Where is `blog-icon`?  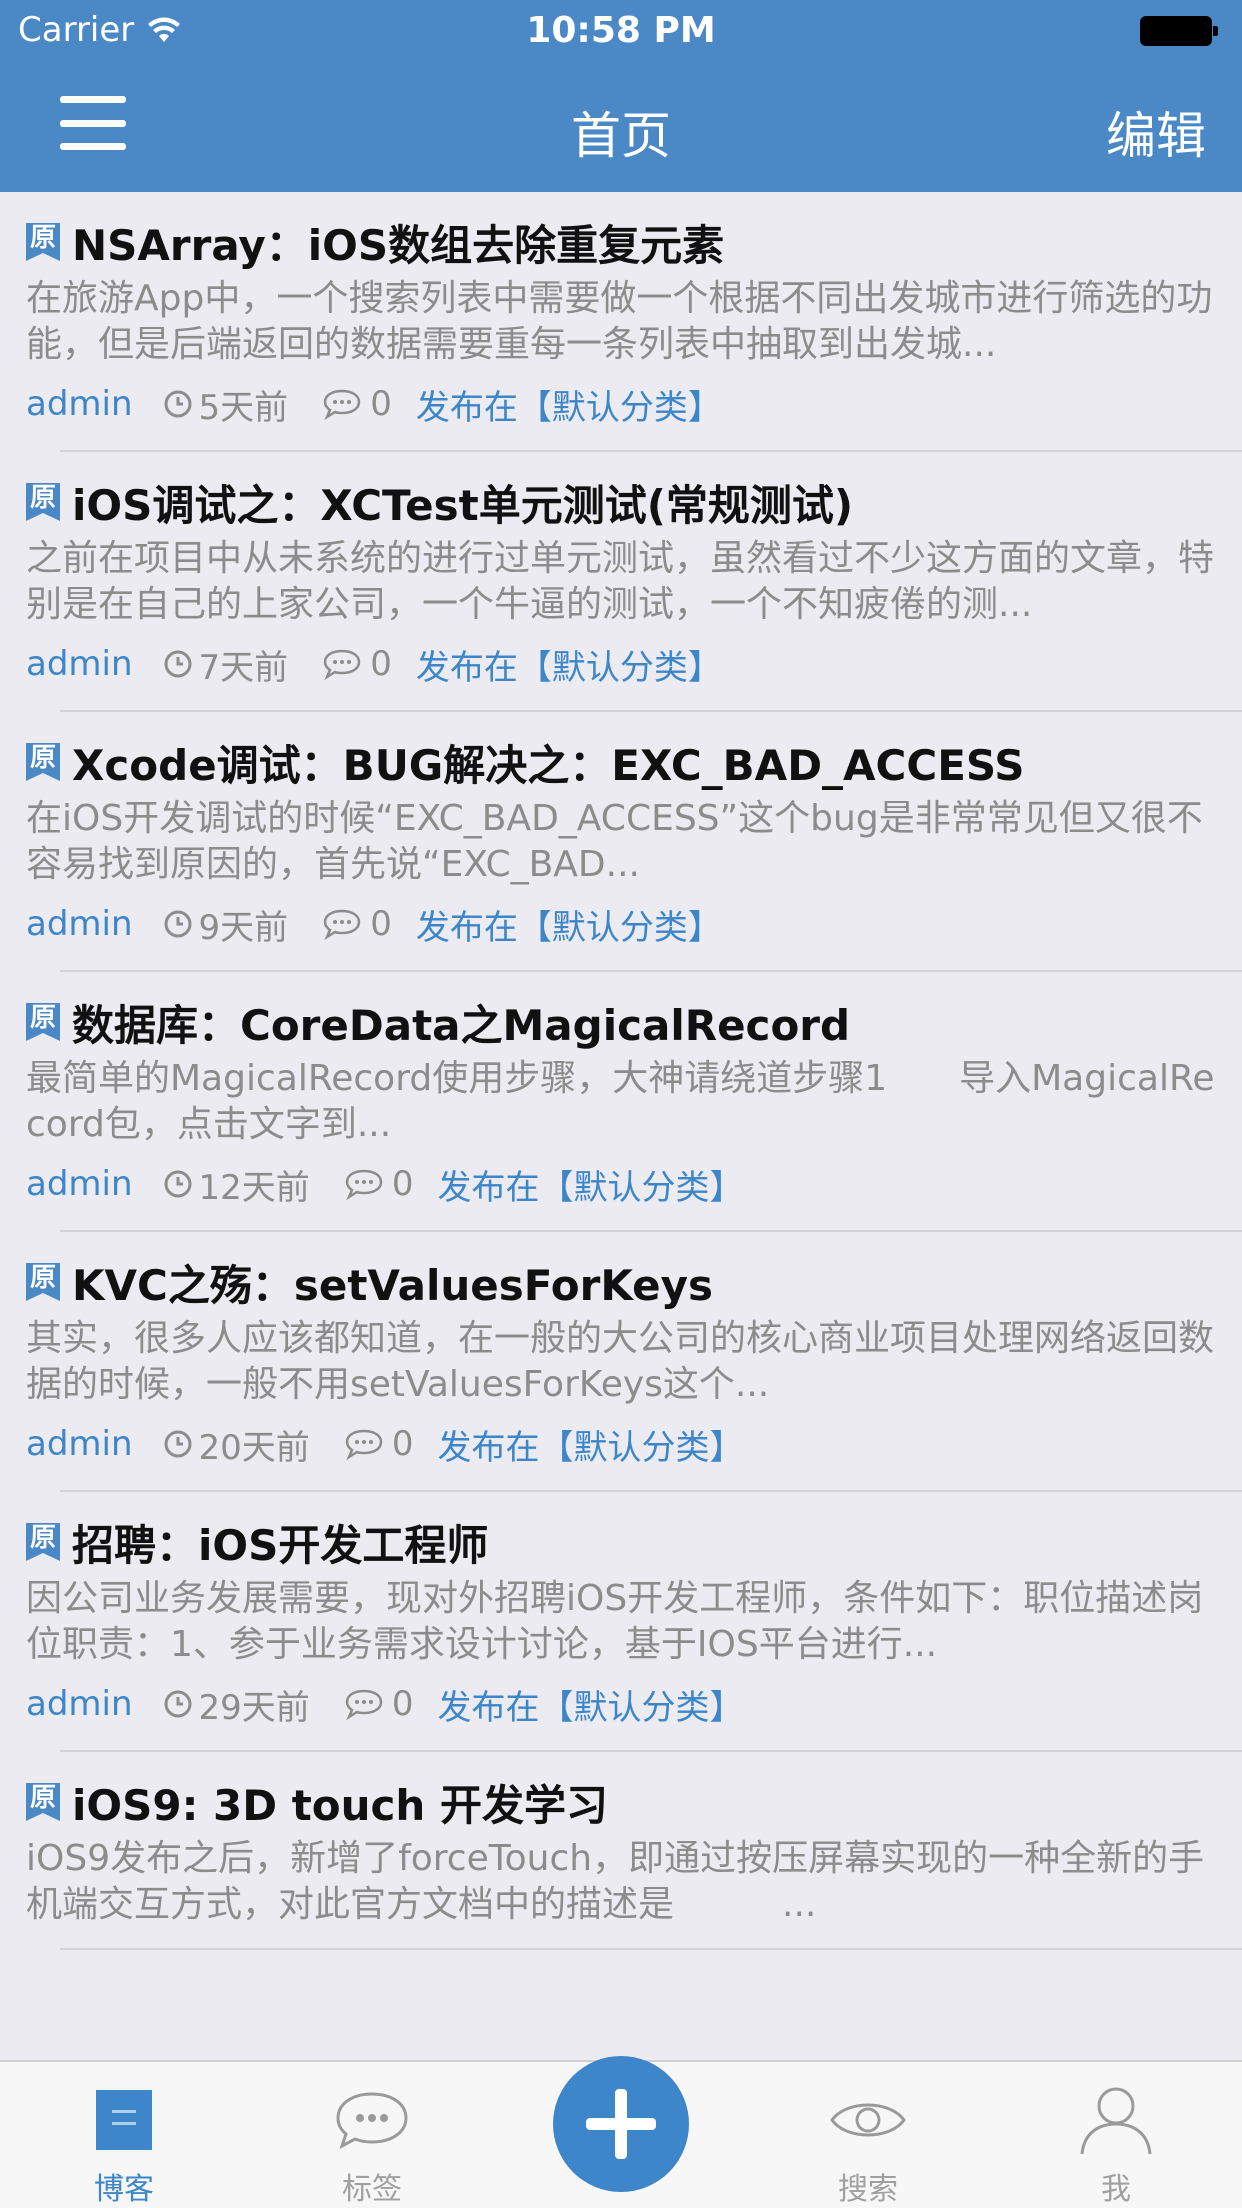 blog-icon is located at coordinates (124, 2120).